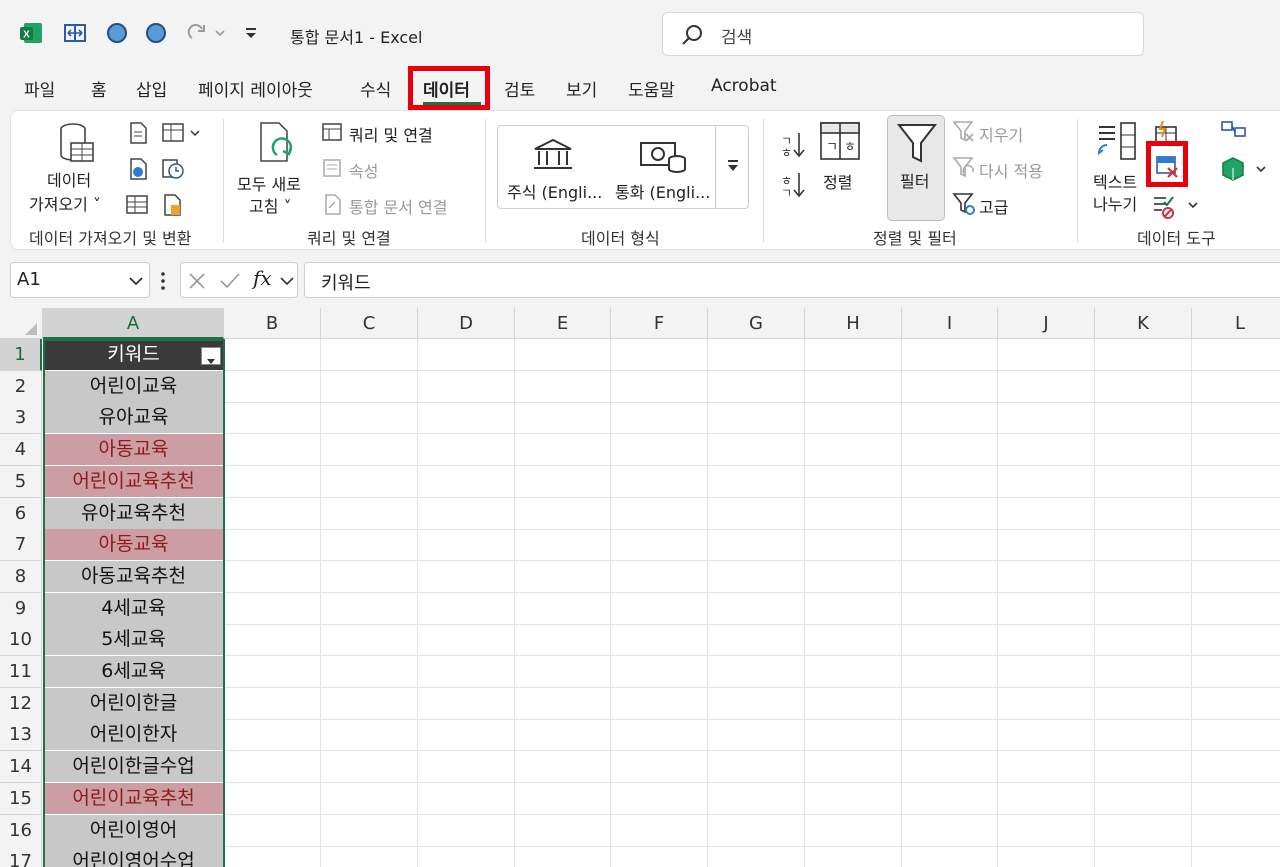 Image resolution: width=1280 pixels, height=867 pixels. Describe the element at coordinates (332, 132) in the screenshot. I see `queries-connections-icon` at that location.